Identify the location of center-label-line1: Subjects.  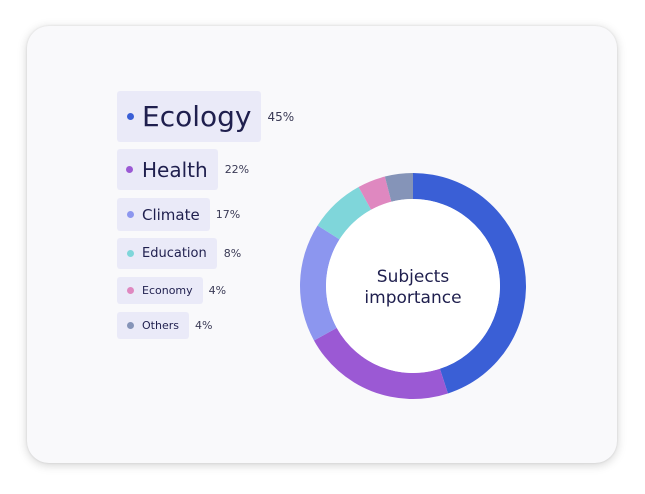
(413, 277).